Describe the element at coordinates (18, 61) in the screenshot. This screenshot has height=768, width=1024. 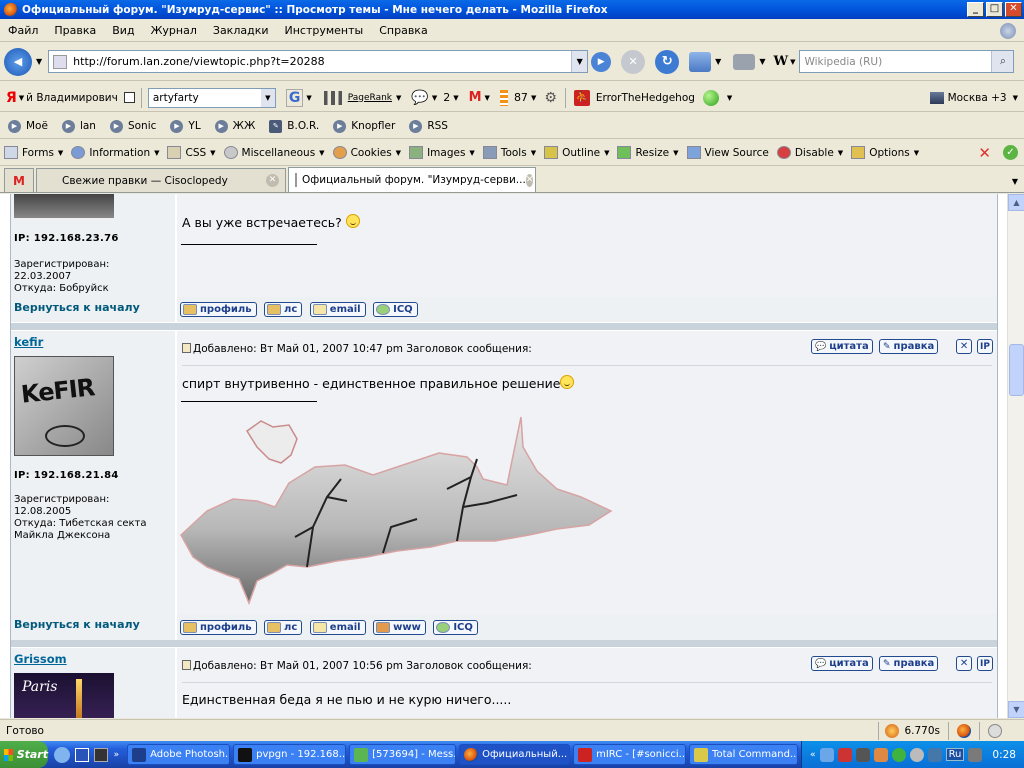
I see `back-button: ◀` at that location.